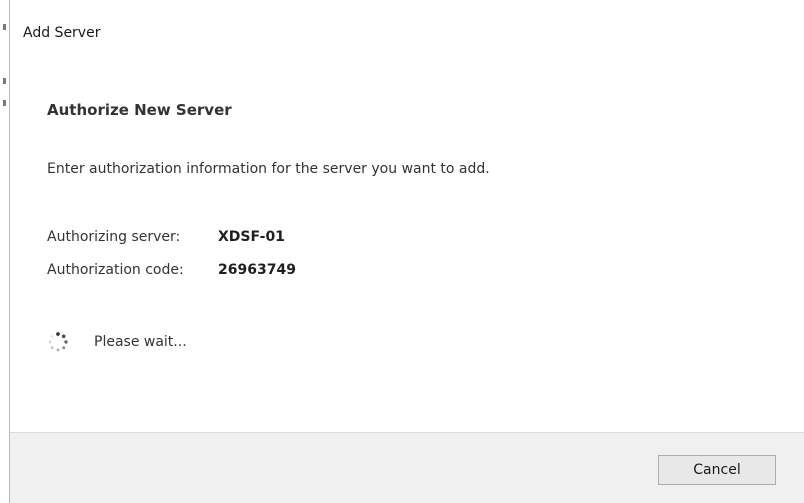 The image size is (804, 503). I want to click on authorization-code-label: Authorization code:, so click(115, 270).